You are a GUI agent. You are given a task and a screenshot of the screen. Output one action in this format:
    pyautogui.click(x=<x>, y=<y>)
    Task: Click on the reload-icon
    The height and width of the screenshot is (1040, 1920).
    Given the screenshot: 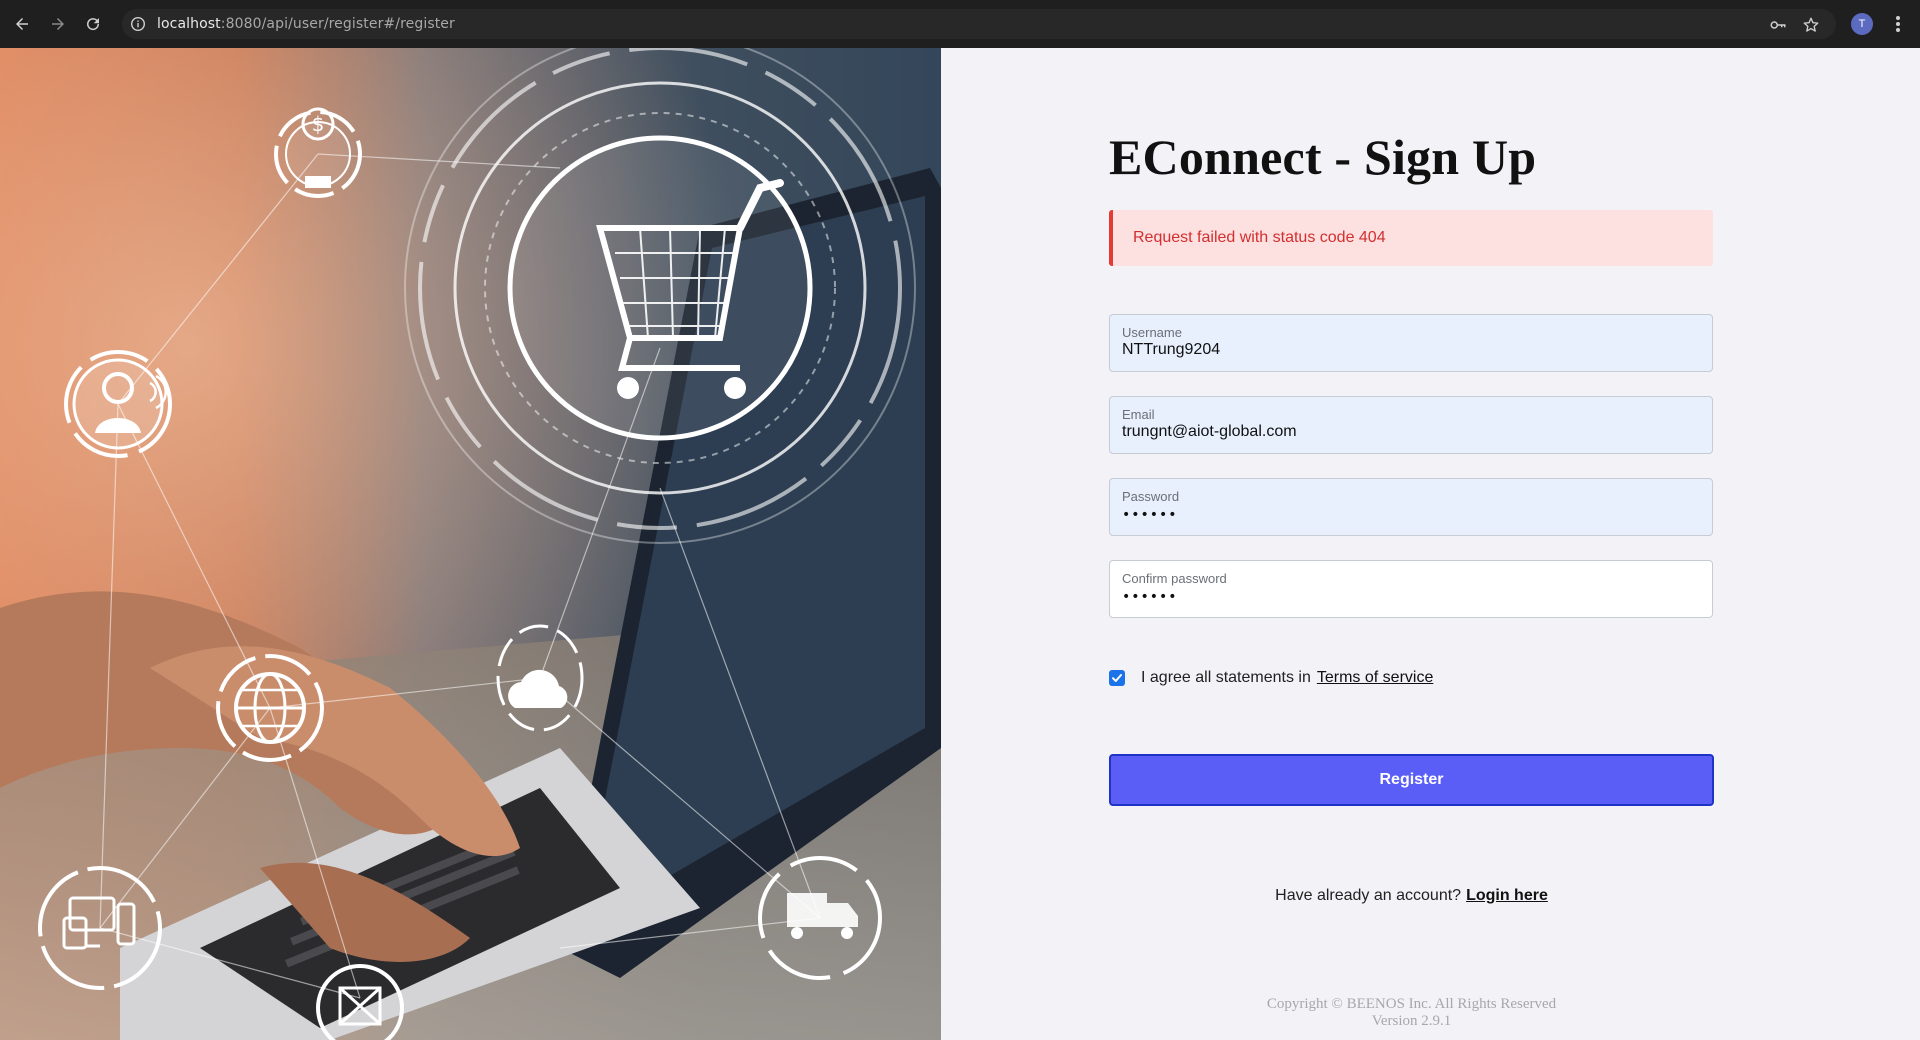 What is the action you would take?
    pyautogui.click(x=93, y=24)
    